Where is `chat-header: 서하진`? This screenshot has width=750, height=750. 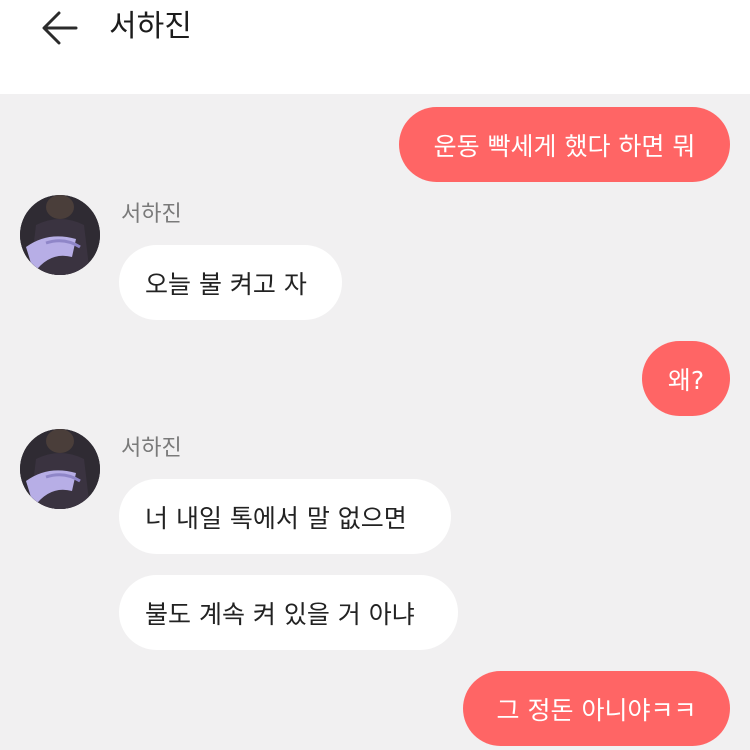 chat-header: 서하진 is located at coordinates (375, 47).